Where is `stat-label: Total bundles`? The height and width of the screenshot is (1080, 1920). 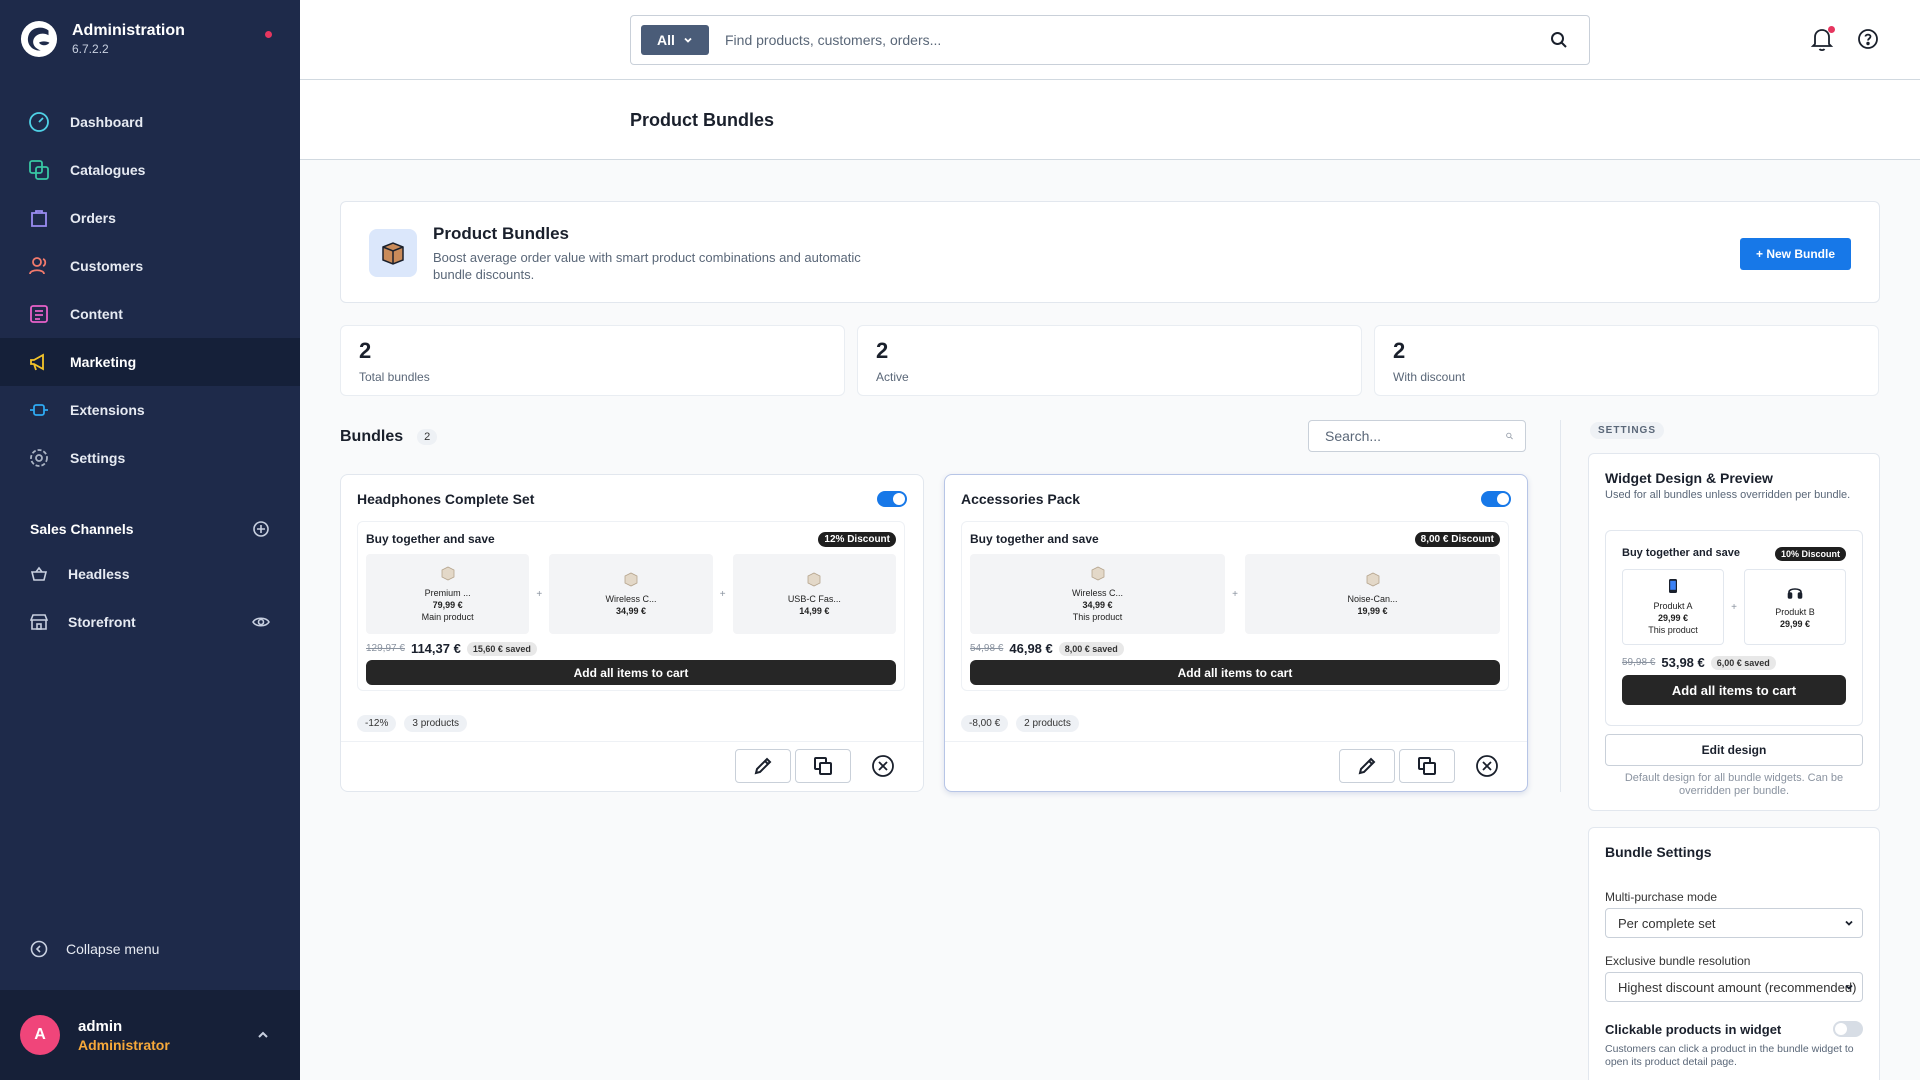 stat-label: Total bundles is located at coordinates (394, 377).